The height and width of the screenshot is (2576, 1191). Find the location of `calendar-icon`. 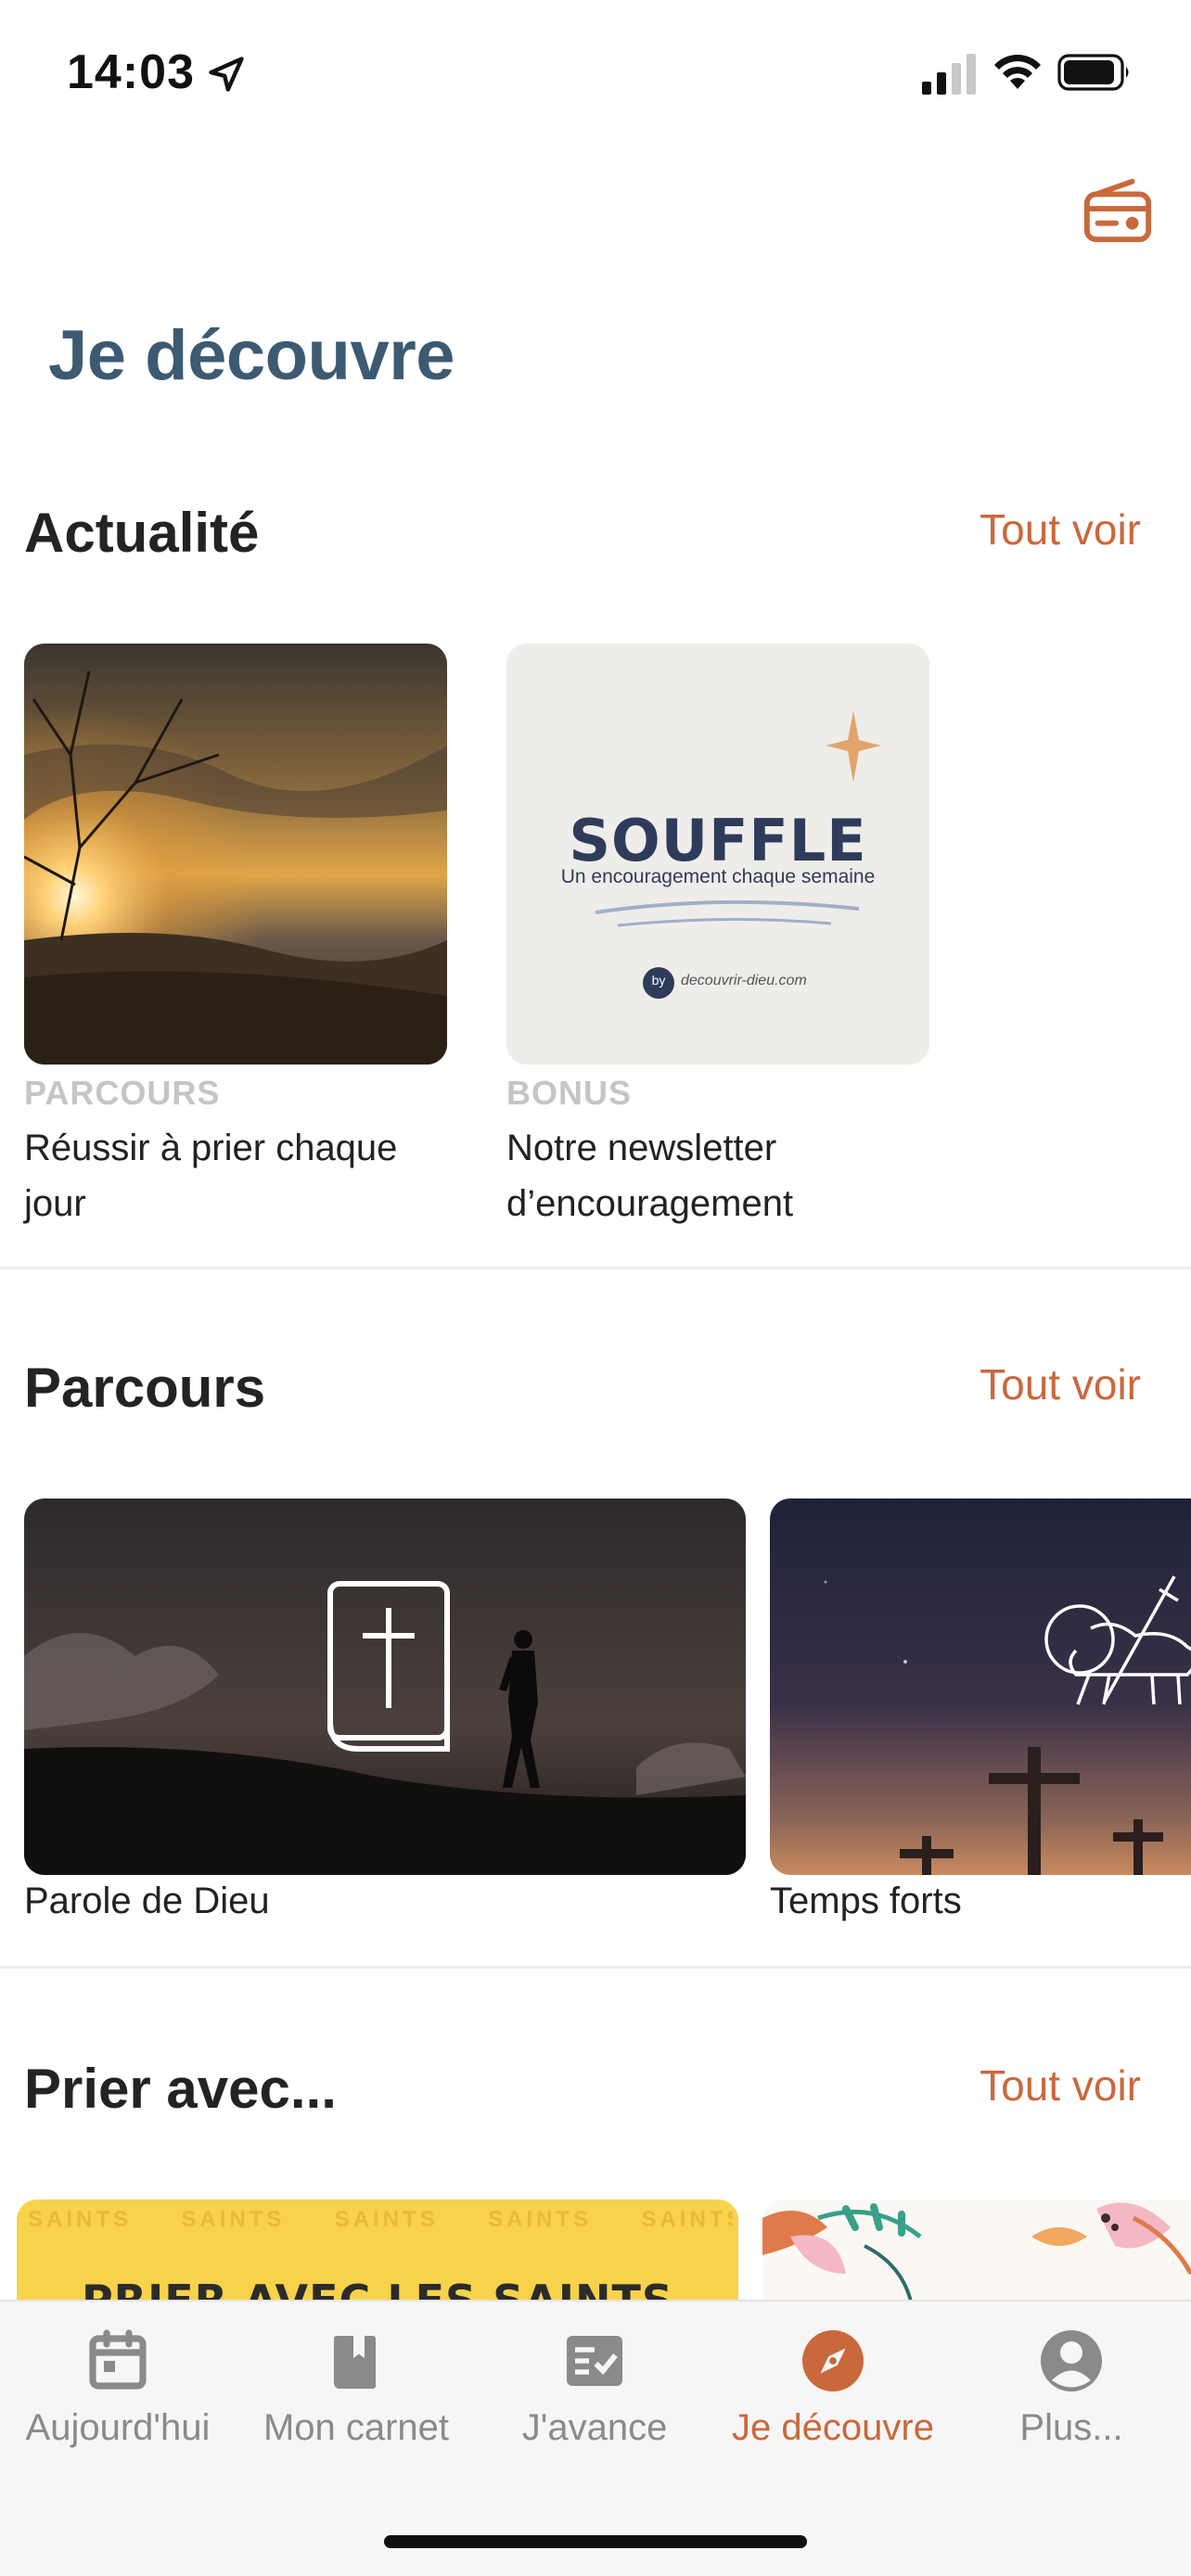

calendar-icon is located at coordinates (118, 2359).